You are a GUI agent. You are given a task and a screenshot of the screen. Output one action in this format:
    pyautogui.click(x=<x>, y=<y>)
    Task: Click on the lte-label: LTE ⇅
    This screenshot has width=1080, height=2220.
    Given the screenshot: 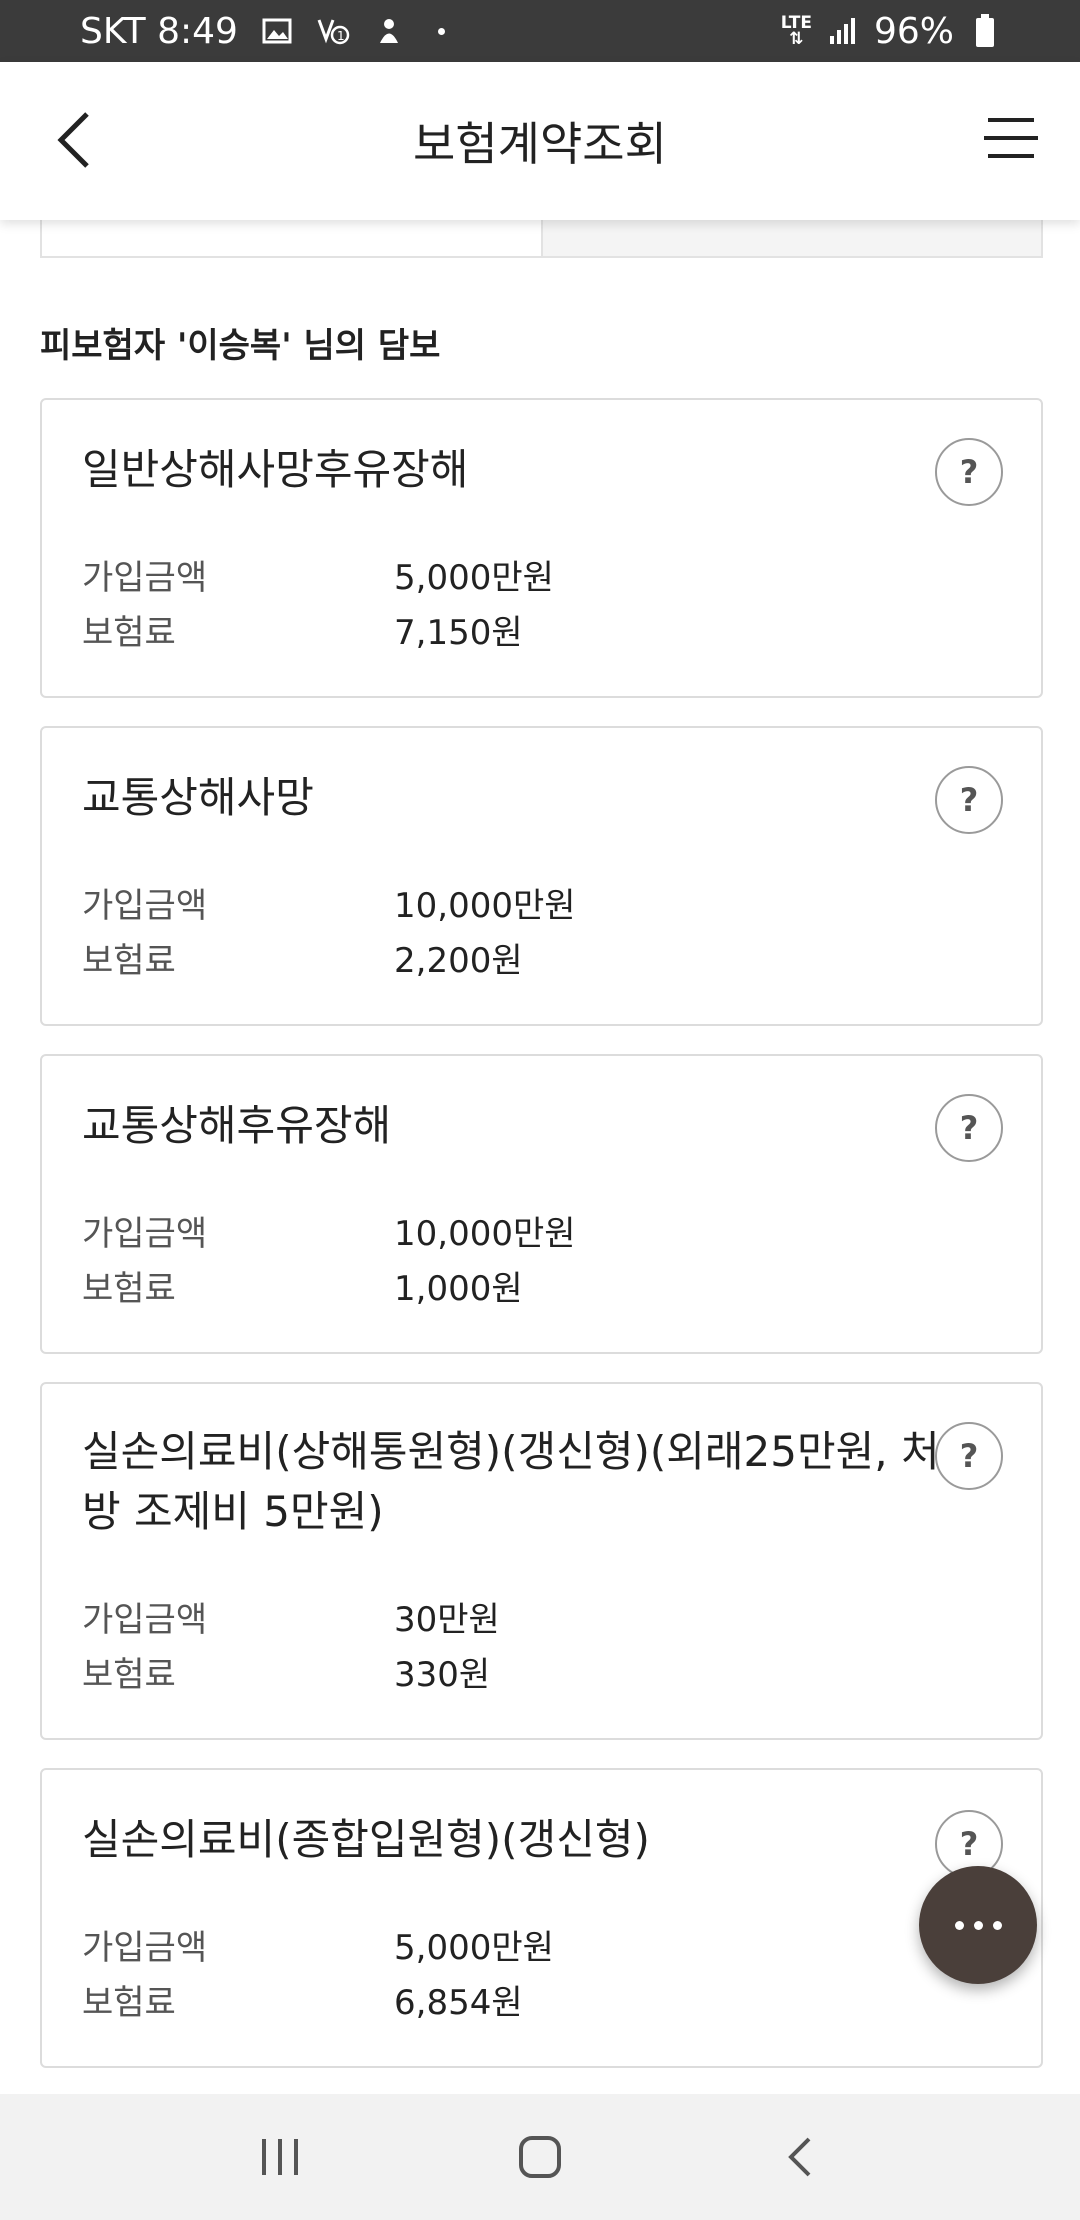 What is the action you would take?
    pyautogui.click(x=796, y=31)
    